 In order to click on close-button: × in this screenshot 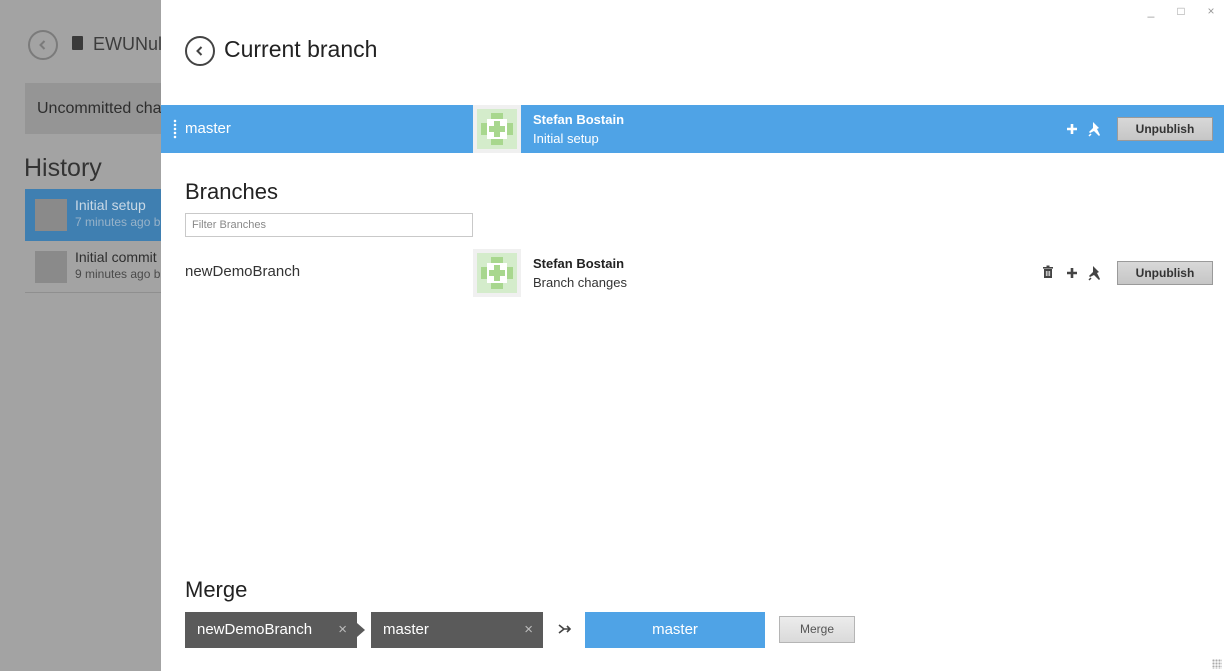, I will do `click(1211, 12)`.